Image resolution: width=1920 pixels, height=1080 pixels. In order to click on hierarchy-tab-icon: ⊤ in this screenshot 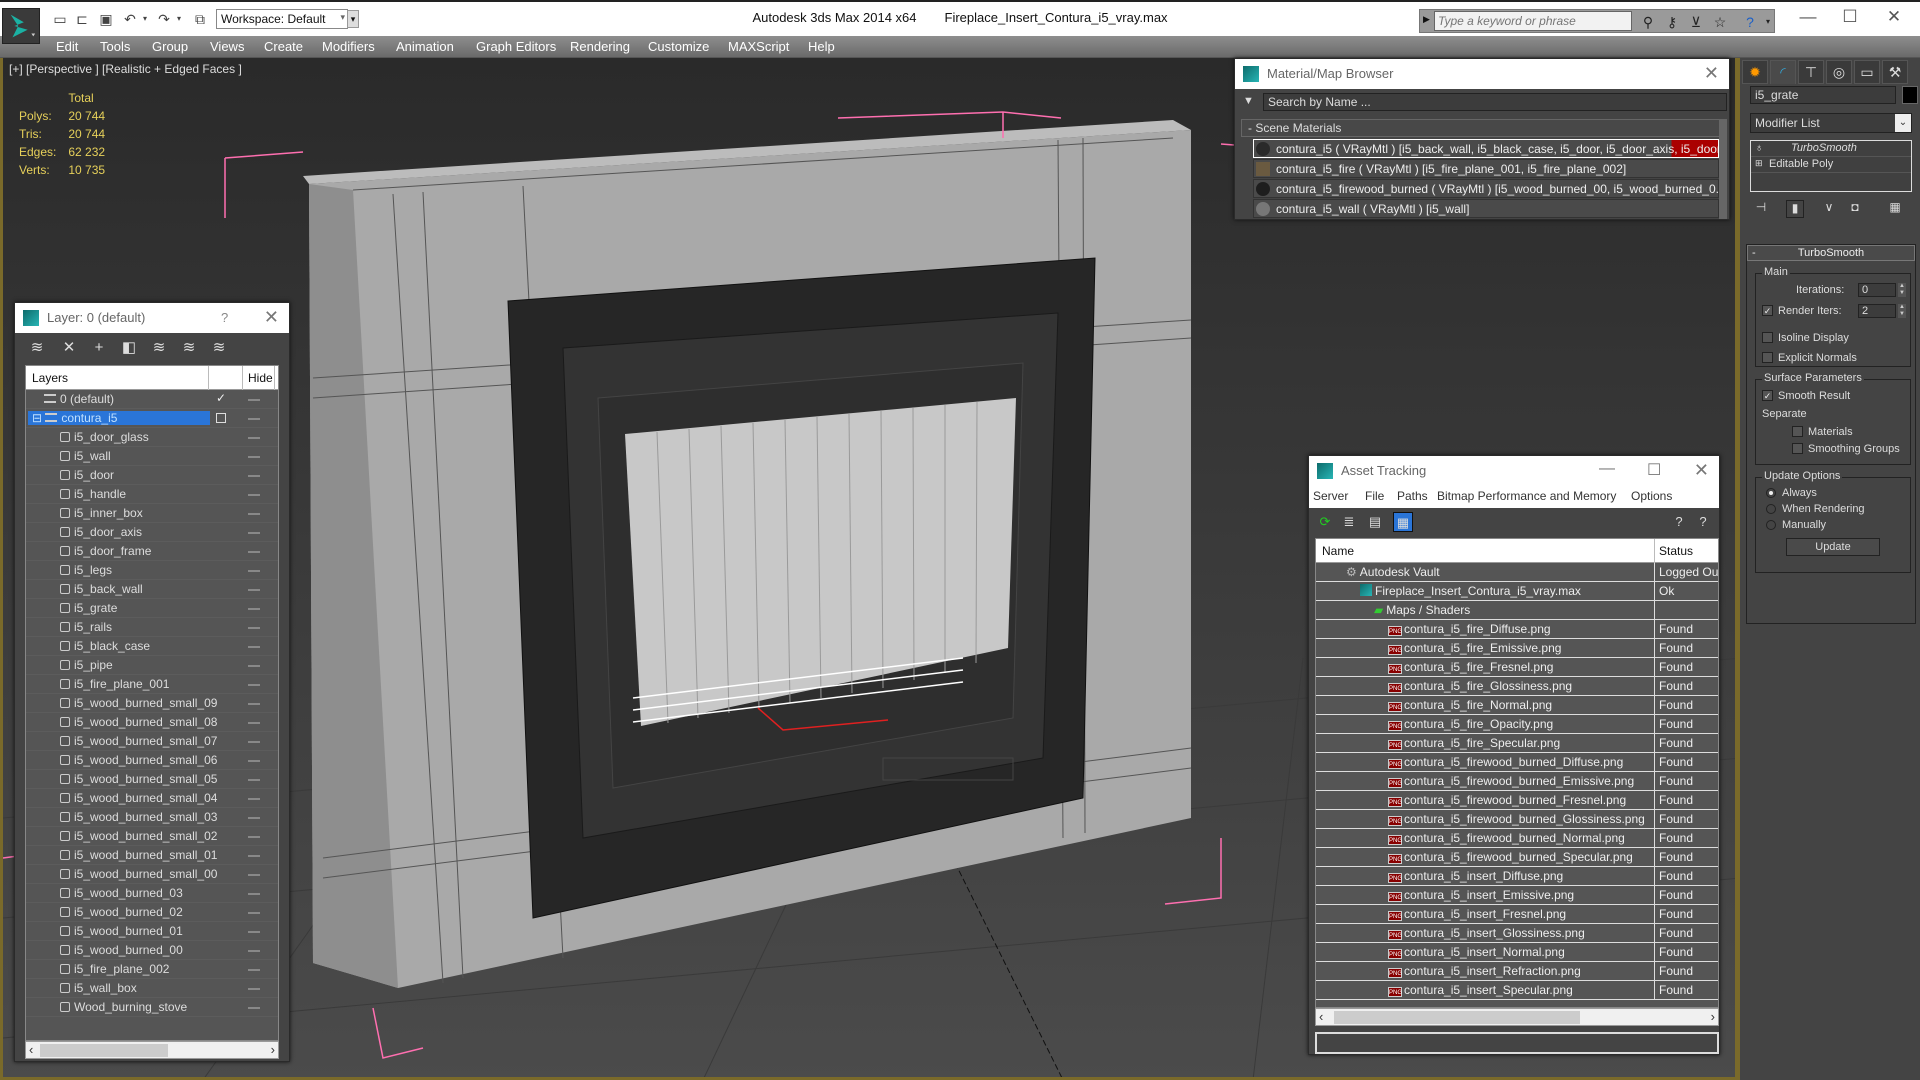, I will do `click(1811, 72)`.